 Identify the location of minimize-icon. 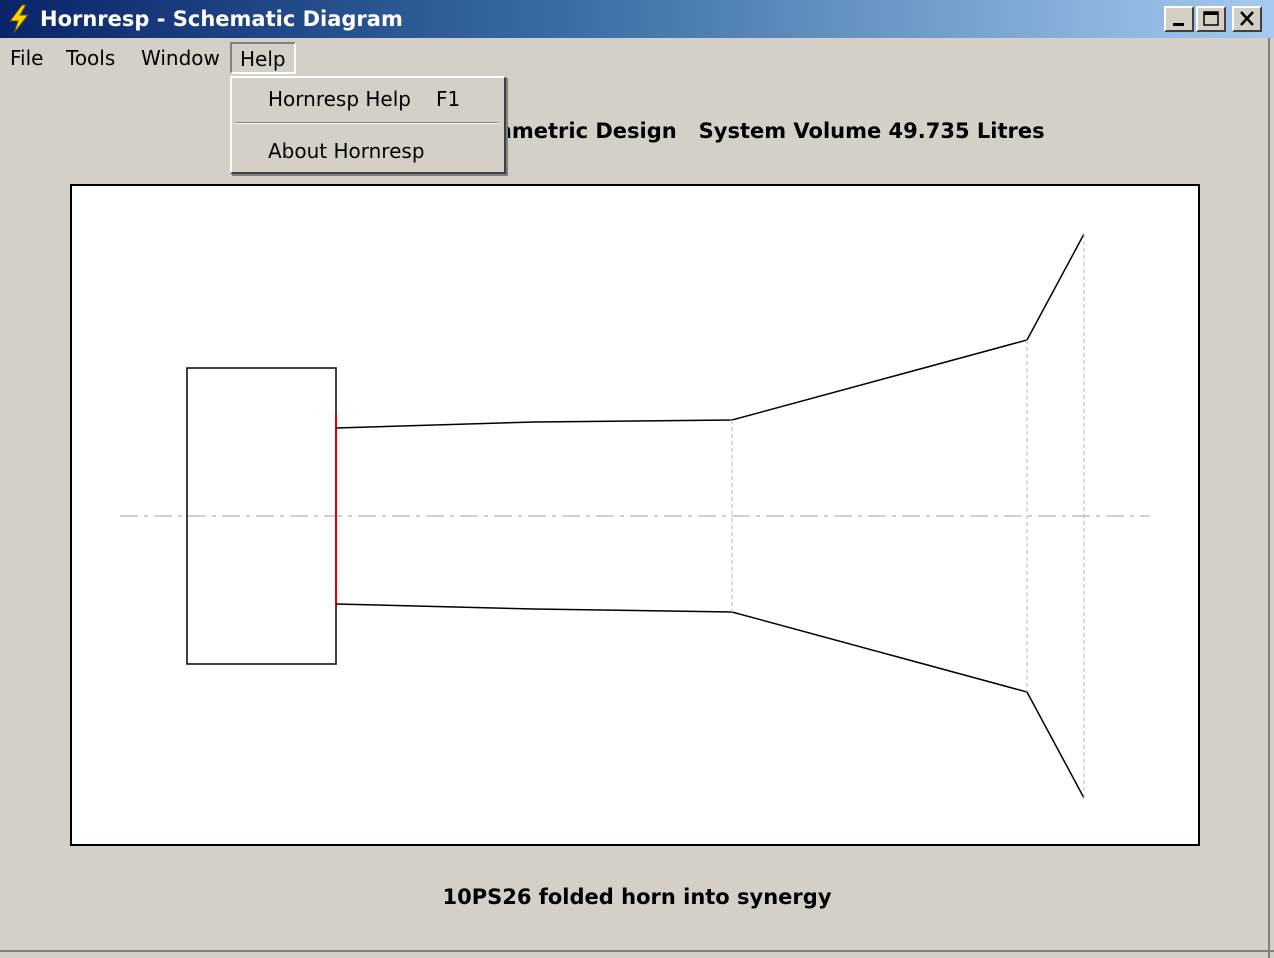
(1178, 24).